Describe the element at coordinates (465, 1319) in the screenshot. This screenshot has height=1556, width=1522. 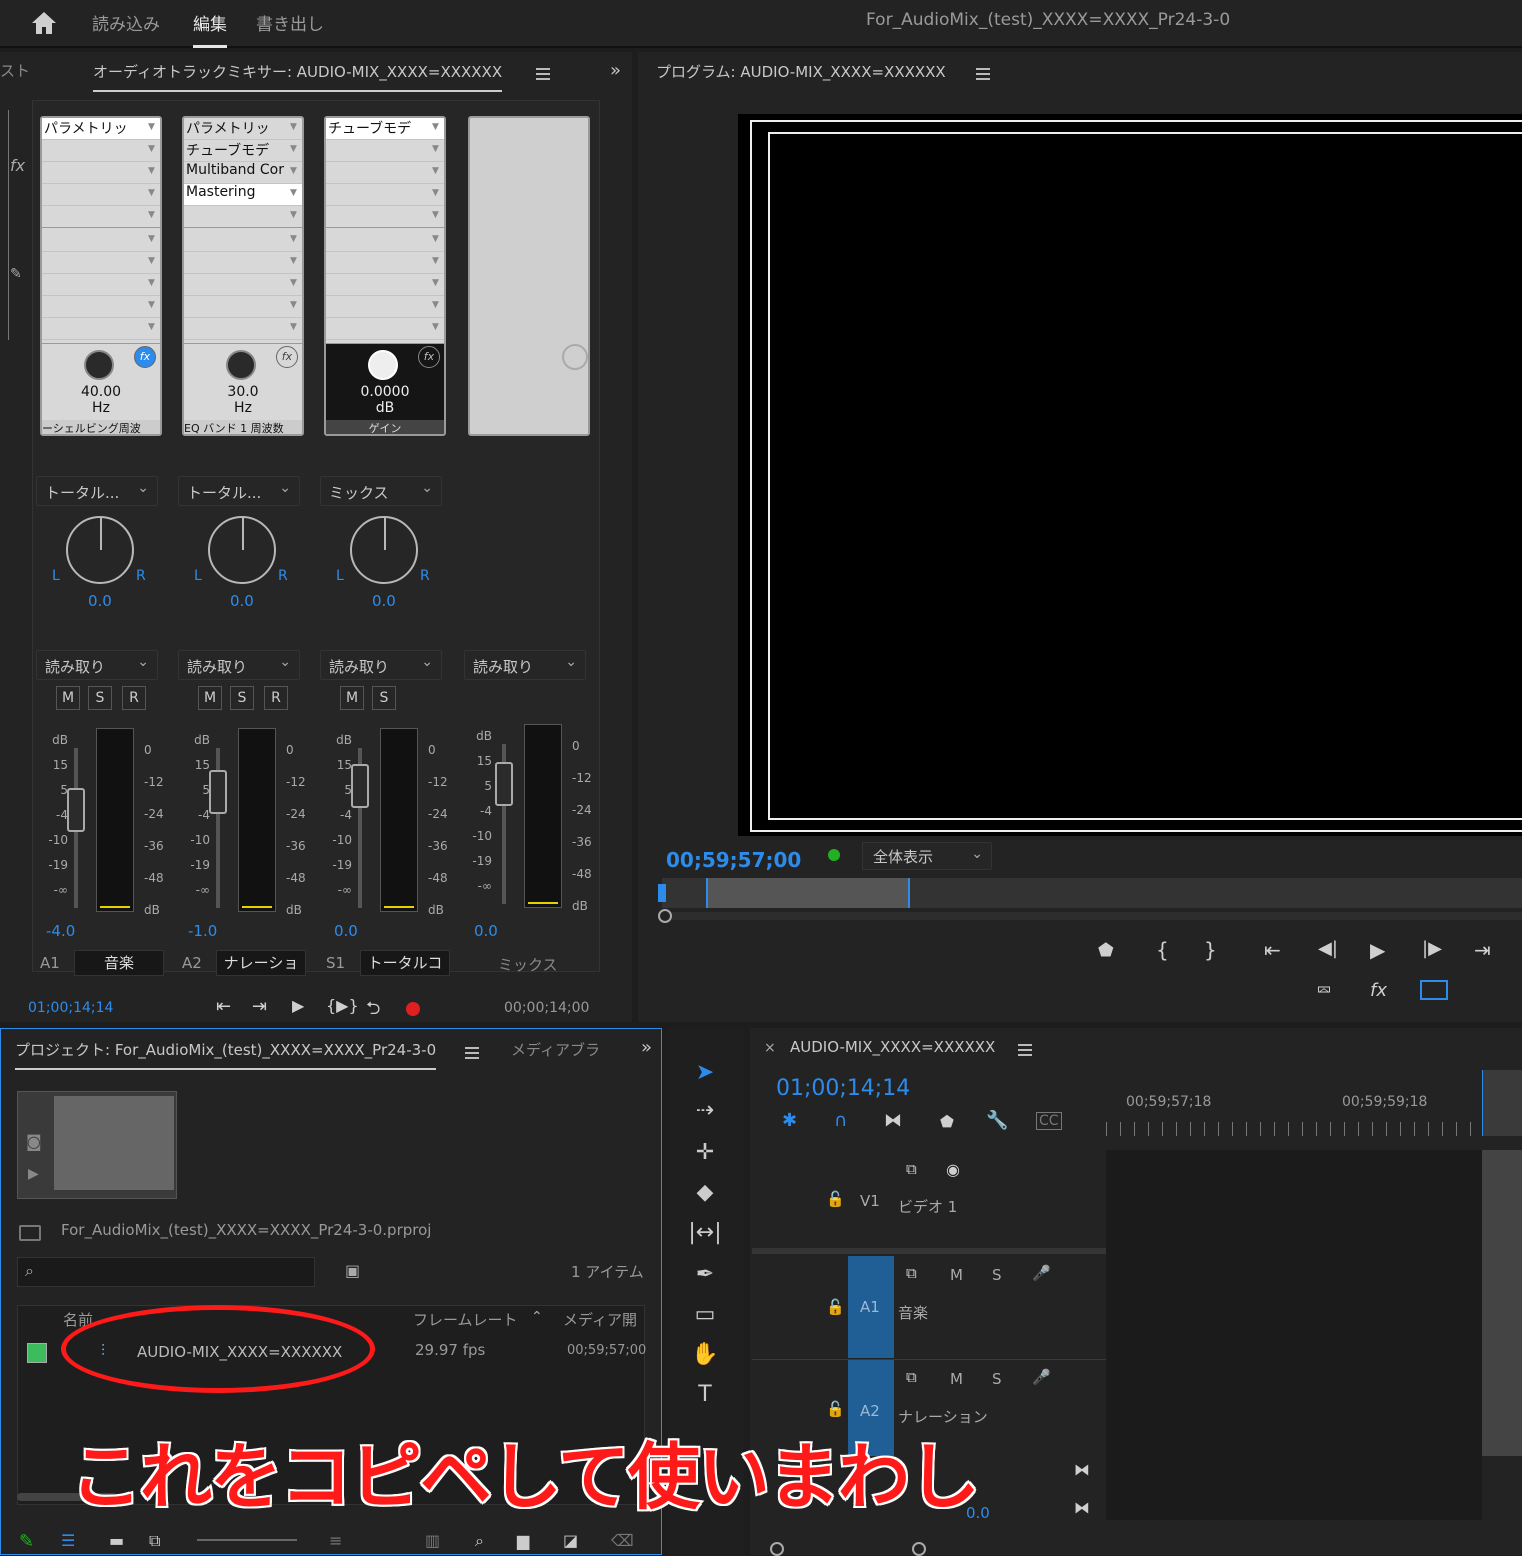
I see `column-header-framerate: フレームレート` at that location.